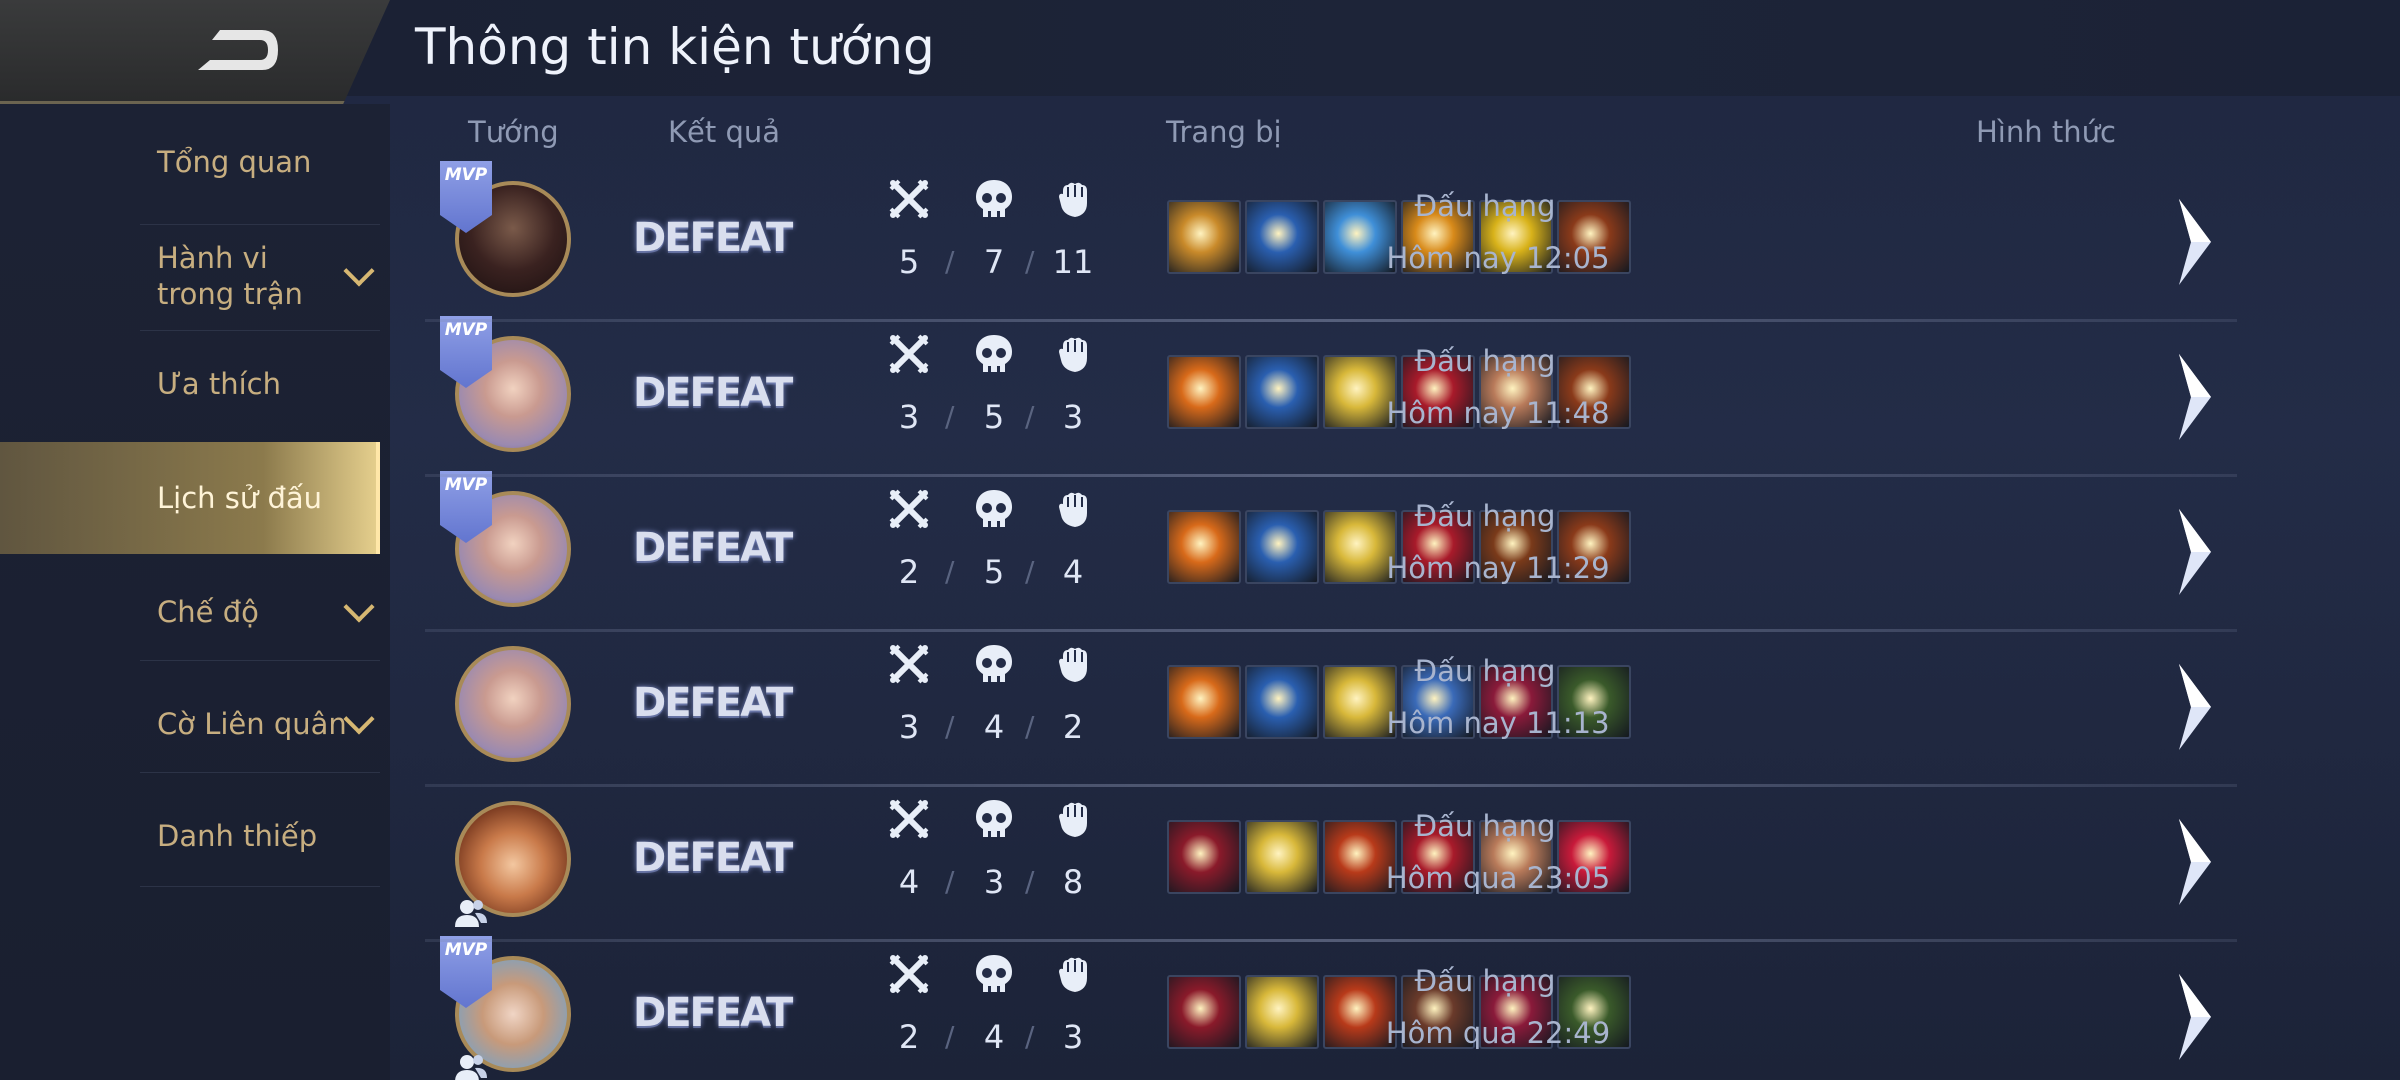  What do you see at coordinates (1331, 550) in the screenshot?
I see `match-row: MVP DEFEAT 2/5/4 Đấu hạng Hôm nay 11:29` at bounding box center [1331, 550].